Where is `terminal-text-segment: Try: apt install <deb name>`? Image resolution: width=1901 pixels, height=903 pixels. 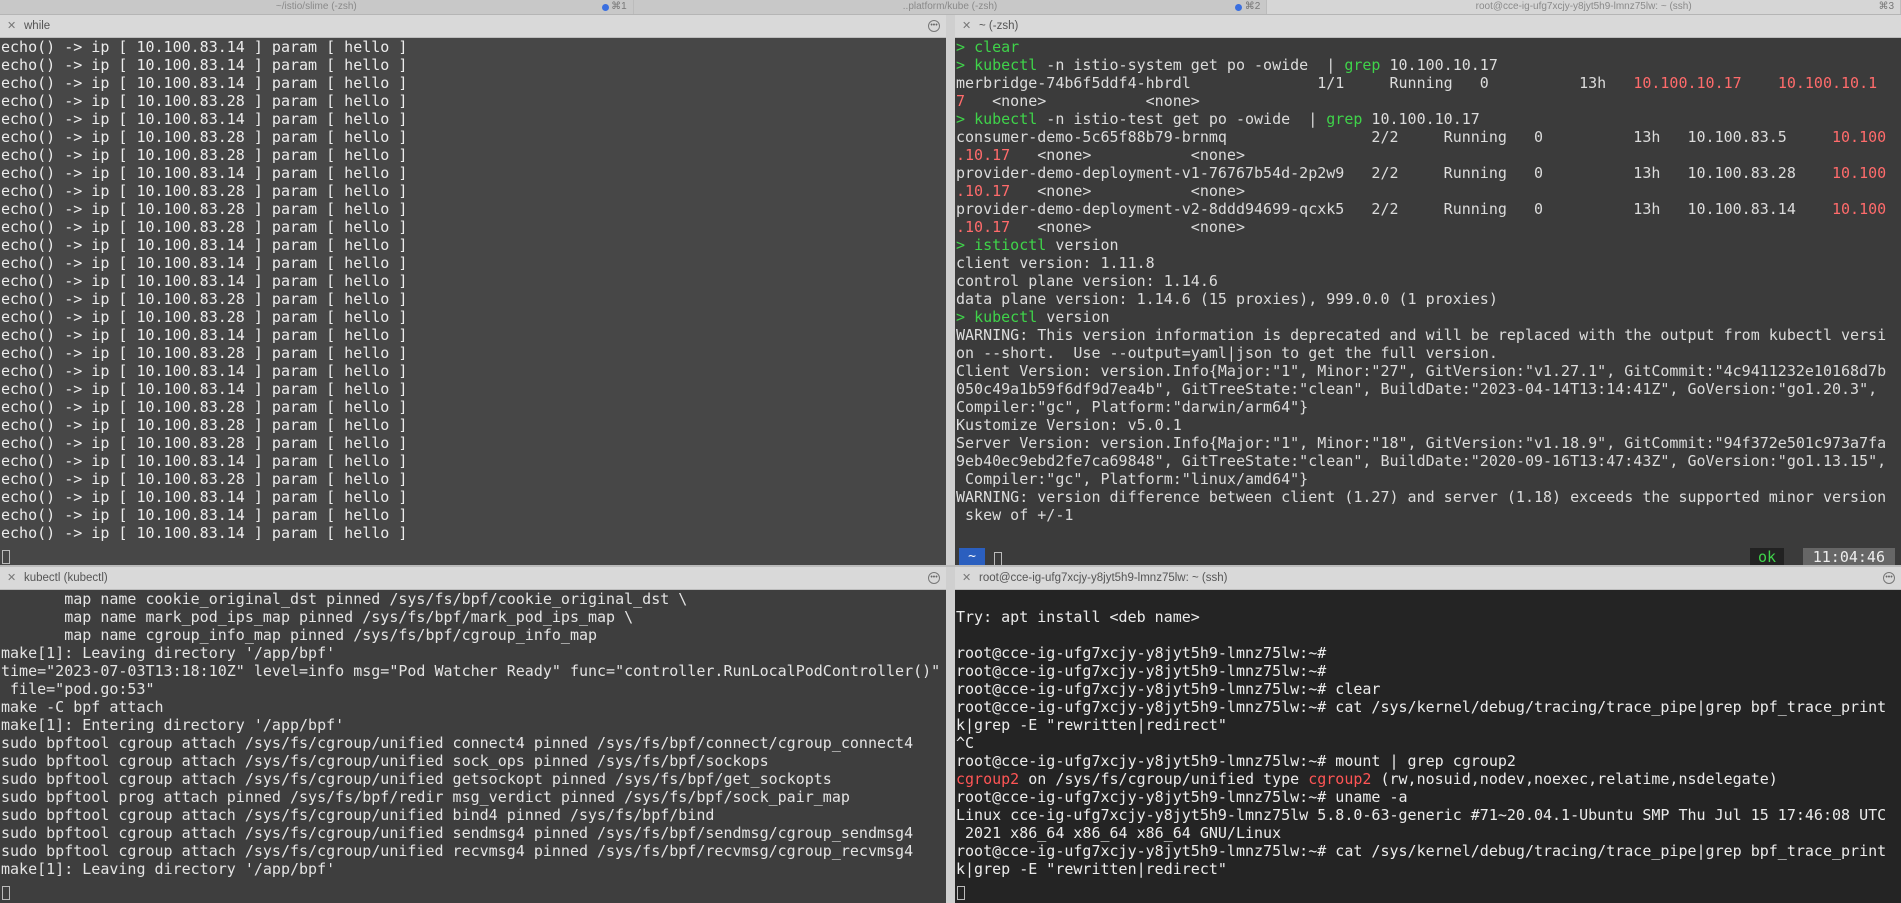
terminal-text-segment: Try: apt install <deb name> is located at coordinates (1078, 617).